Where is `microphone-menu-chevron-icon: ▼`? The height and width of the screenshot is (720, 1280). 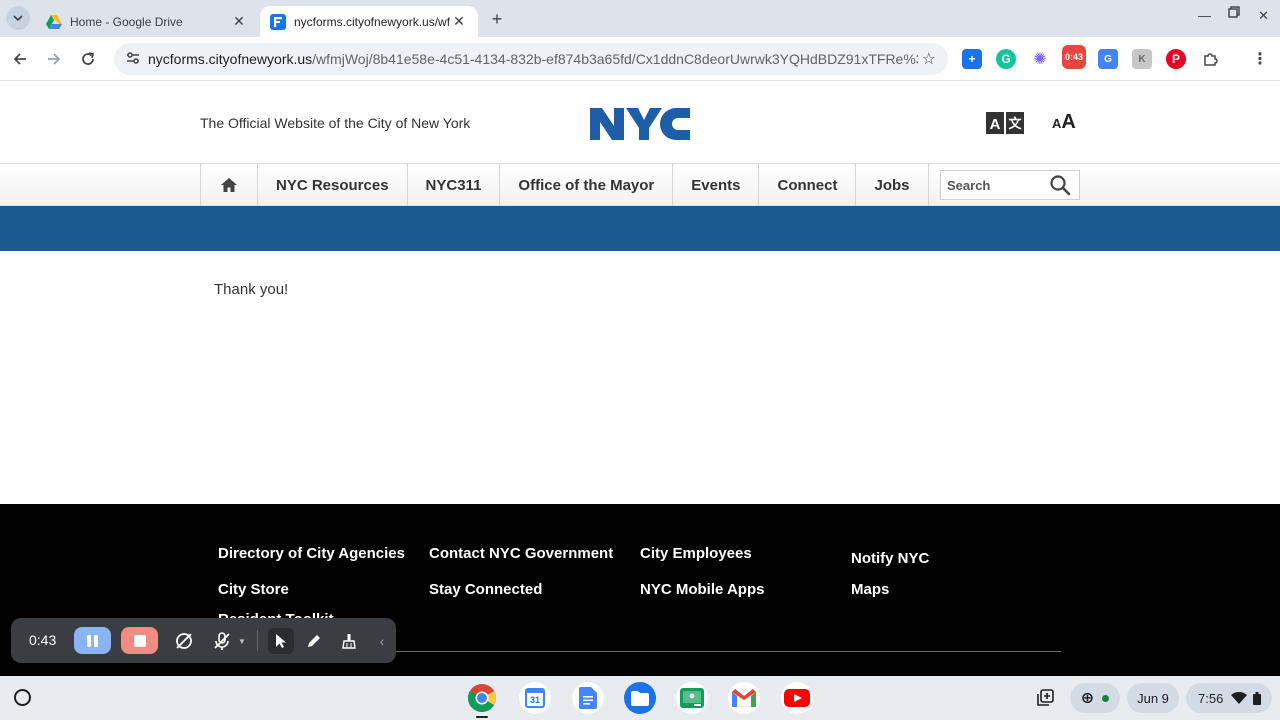 microphone-menu-chevron-icon: ▼ is located at coordinates (242, 641).